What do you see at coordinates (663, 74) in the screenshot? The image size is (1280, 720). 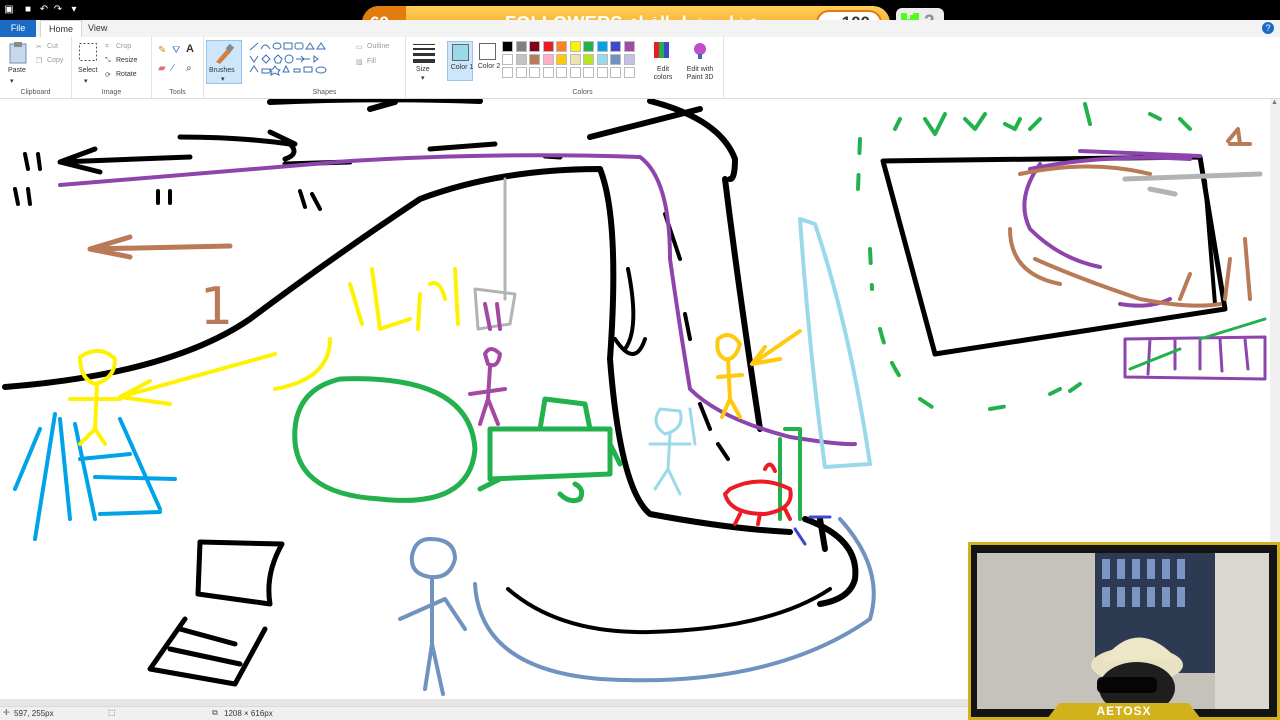 I see `edit-colors-button: Edit colors` at bounding box center [663, 74].